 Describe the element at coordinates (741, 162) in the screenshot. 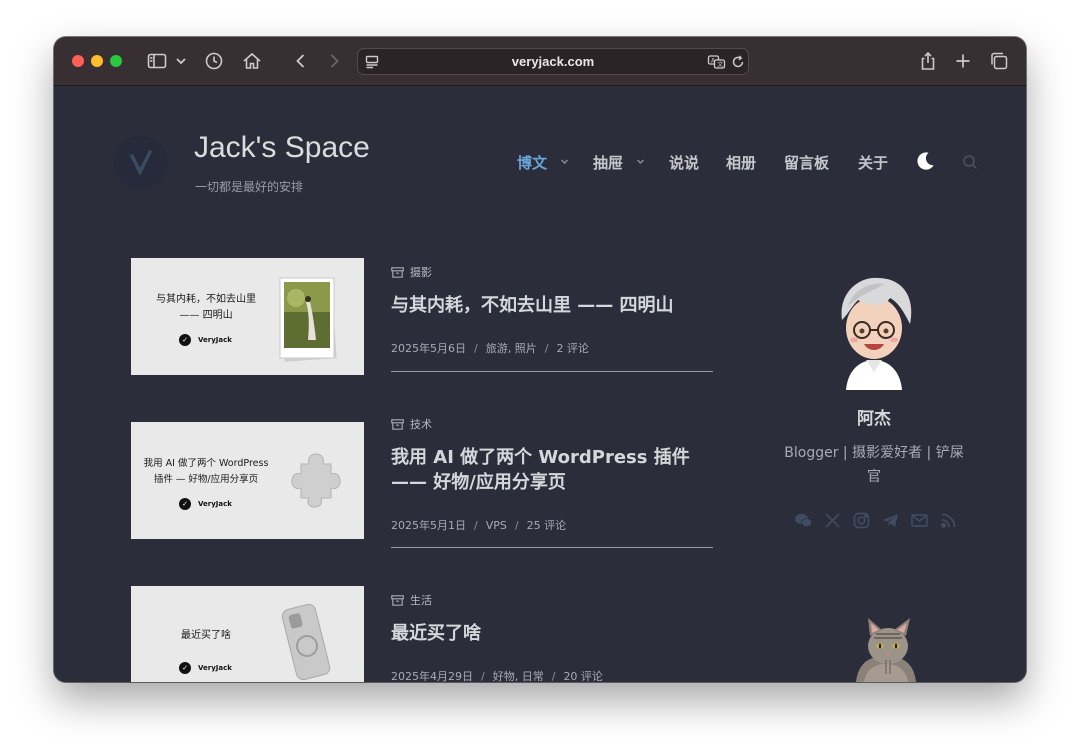

I see `nav-item-album: 相册` at that location.